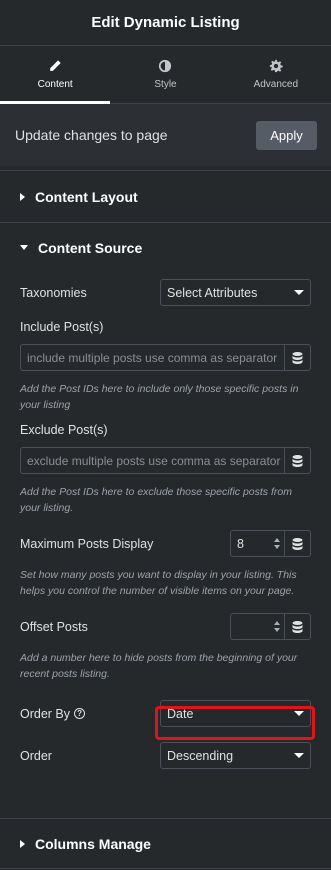 The width and height of the screenshot is (331, 870). I want to click on order-value: Descending, so click(200, 755).